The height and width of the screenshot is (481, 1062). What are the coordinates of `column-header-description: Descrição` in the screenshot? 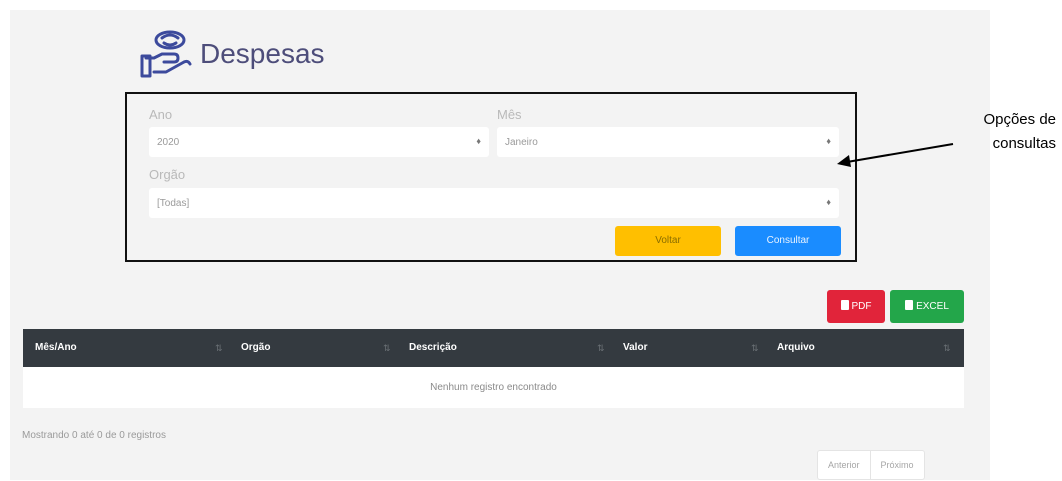 It's located at (433, 348).